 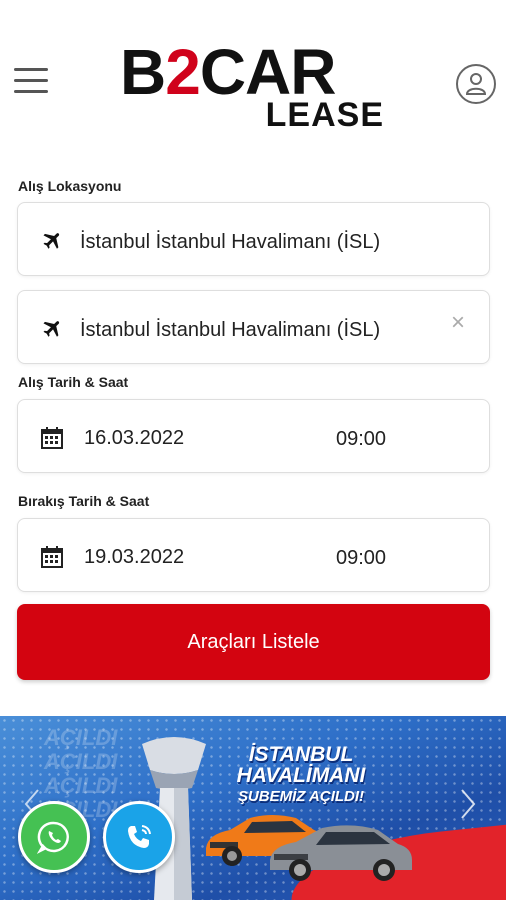 I want to click on return-datetime-field: 19.03.2022 09:00, so click(x=253, y=555).